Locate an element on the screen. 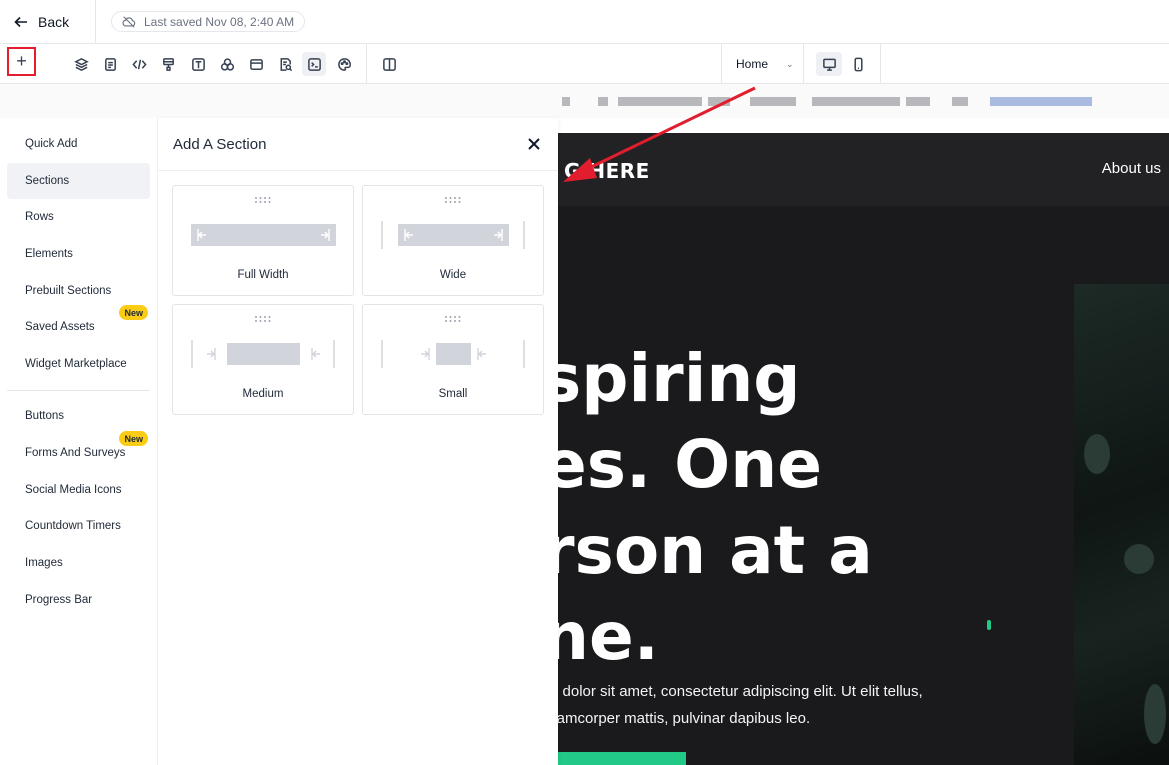  paint-icon is located at coordinates (168, 64).